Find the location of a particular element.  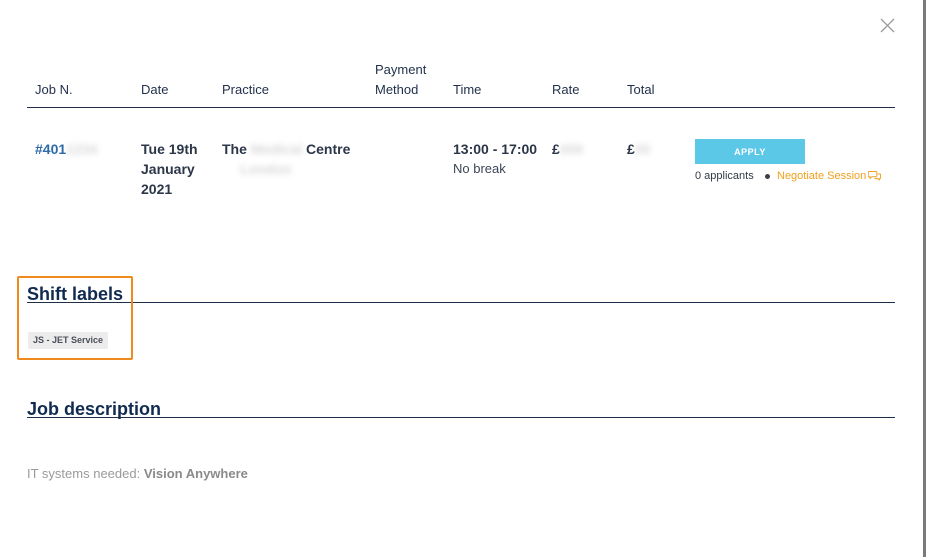

it-systems-label: IT systems needed: is located at coordinates (84, 473).